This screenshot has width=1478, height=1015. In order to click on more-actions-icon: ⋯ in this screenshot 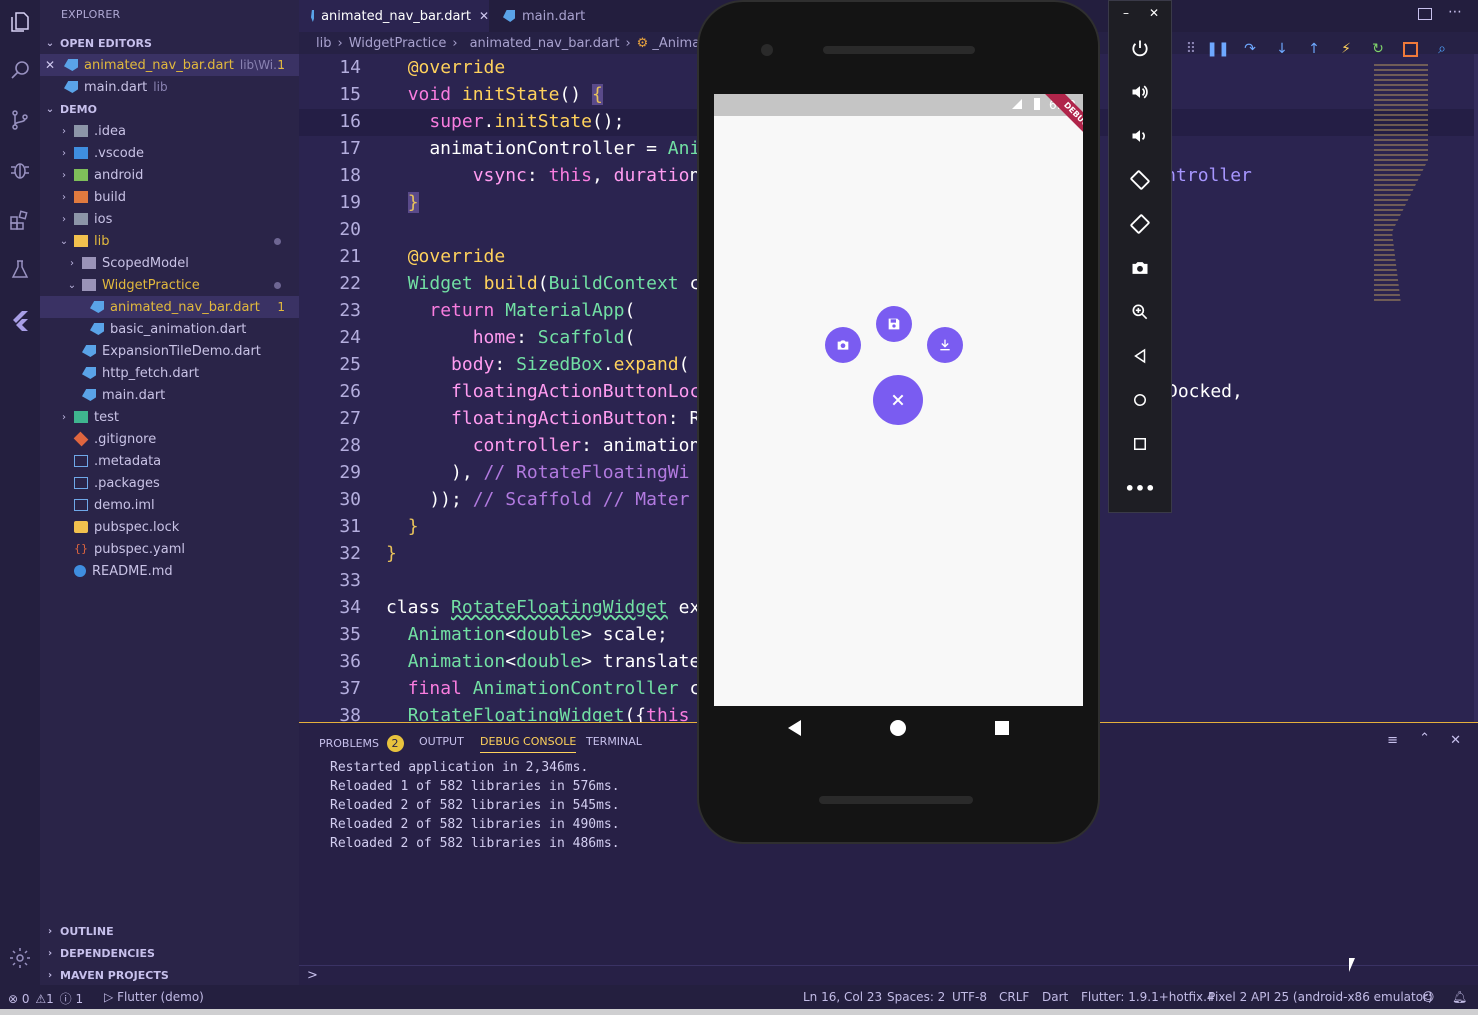, I will do `click(1455, 12)`.